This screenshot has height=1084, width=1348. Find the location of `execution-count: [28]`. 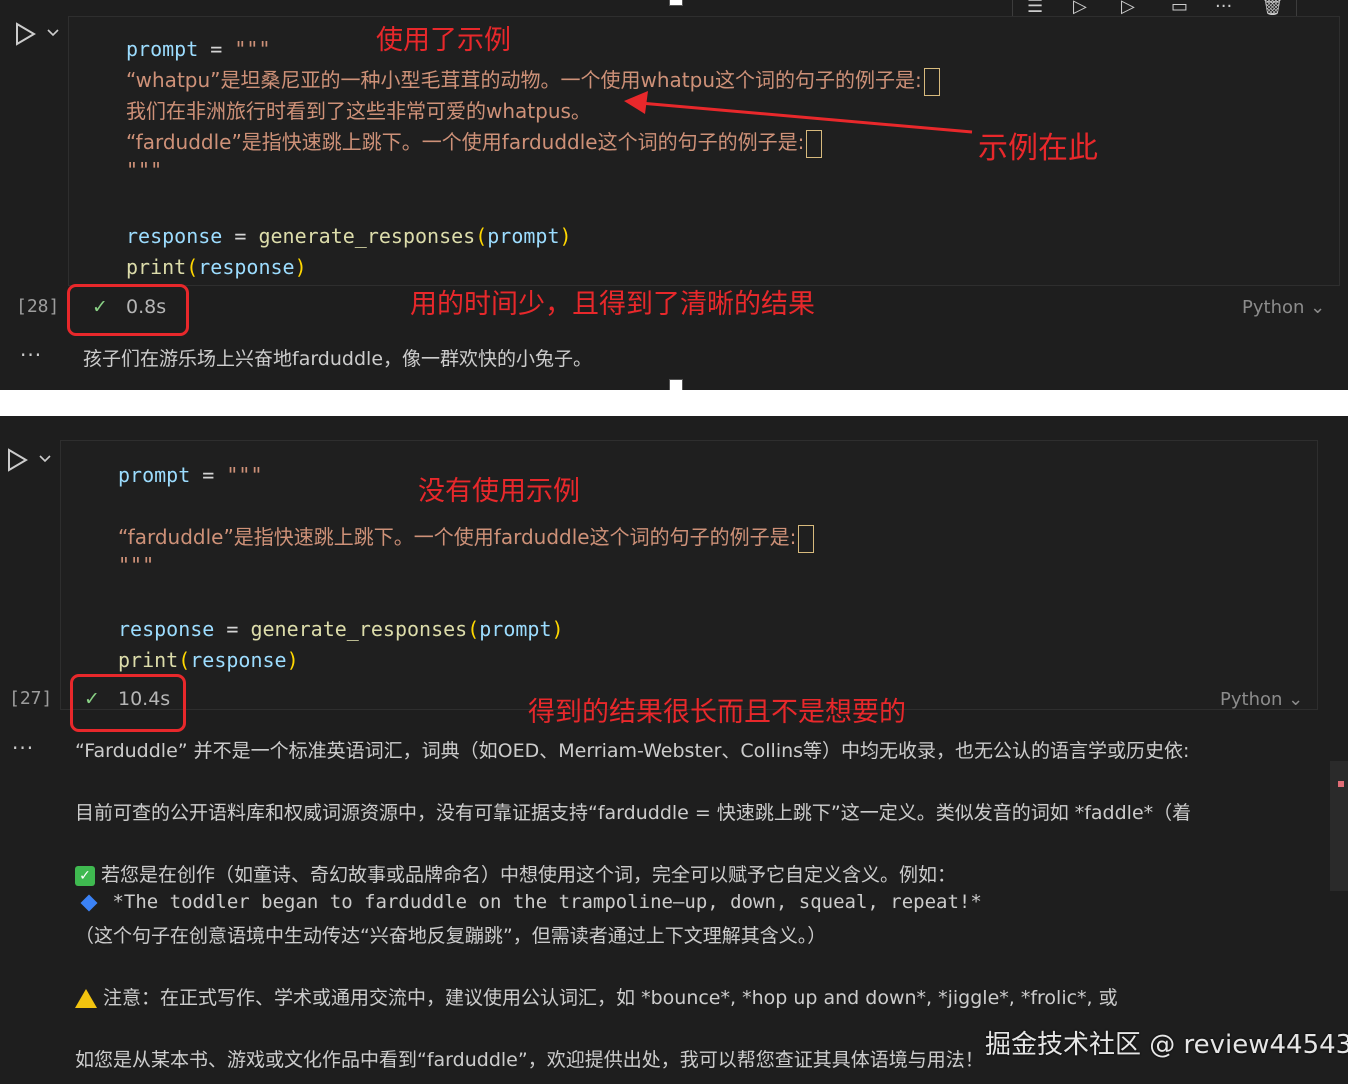

execution-count: [28] is located at coordinates (38, 306).